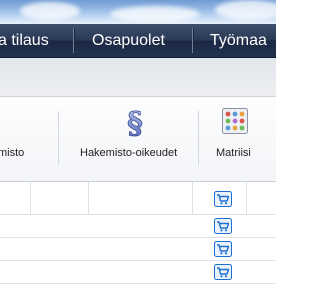  I want to click on toolbar-directory-label: misto, so click(12, 153).